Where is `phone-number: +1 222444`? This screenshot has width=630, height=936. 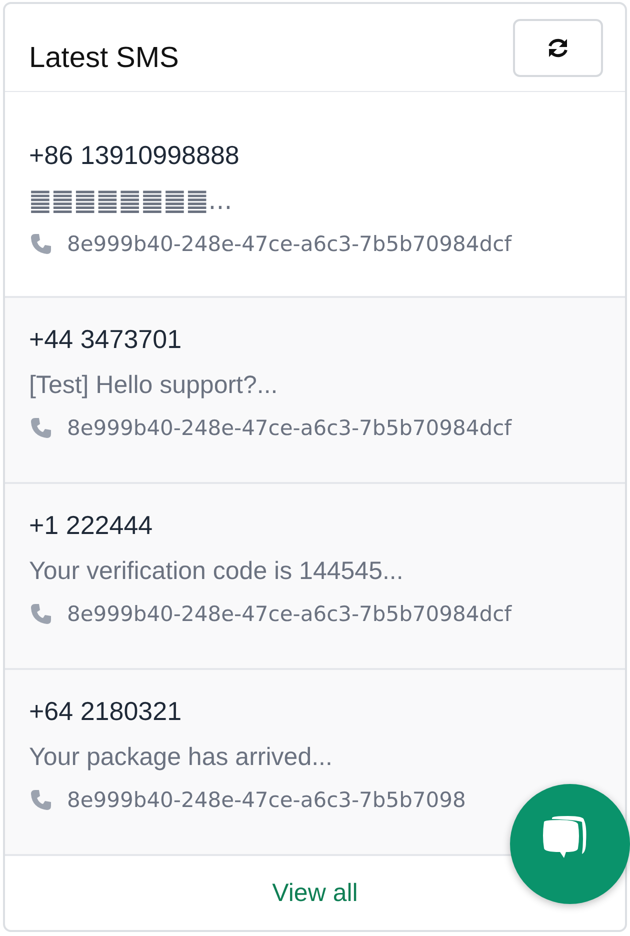
phone-number: +1 222444 is located at coordinates (91, 525).